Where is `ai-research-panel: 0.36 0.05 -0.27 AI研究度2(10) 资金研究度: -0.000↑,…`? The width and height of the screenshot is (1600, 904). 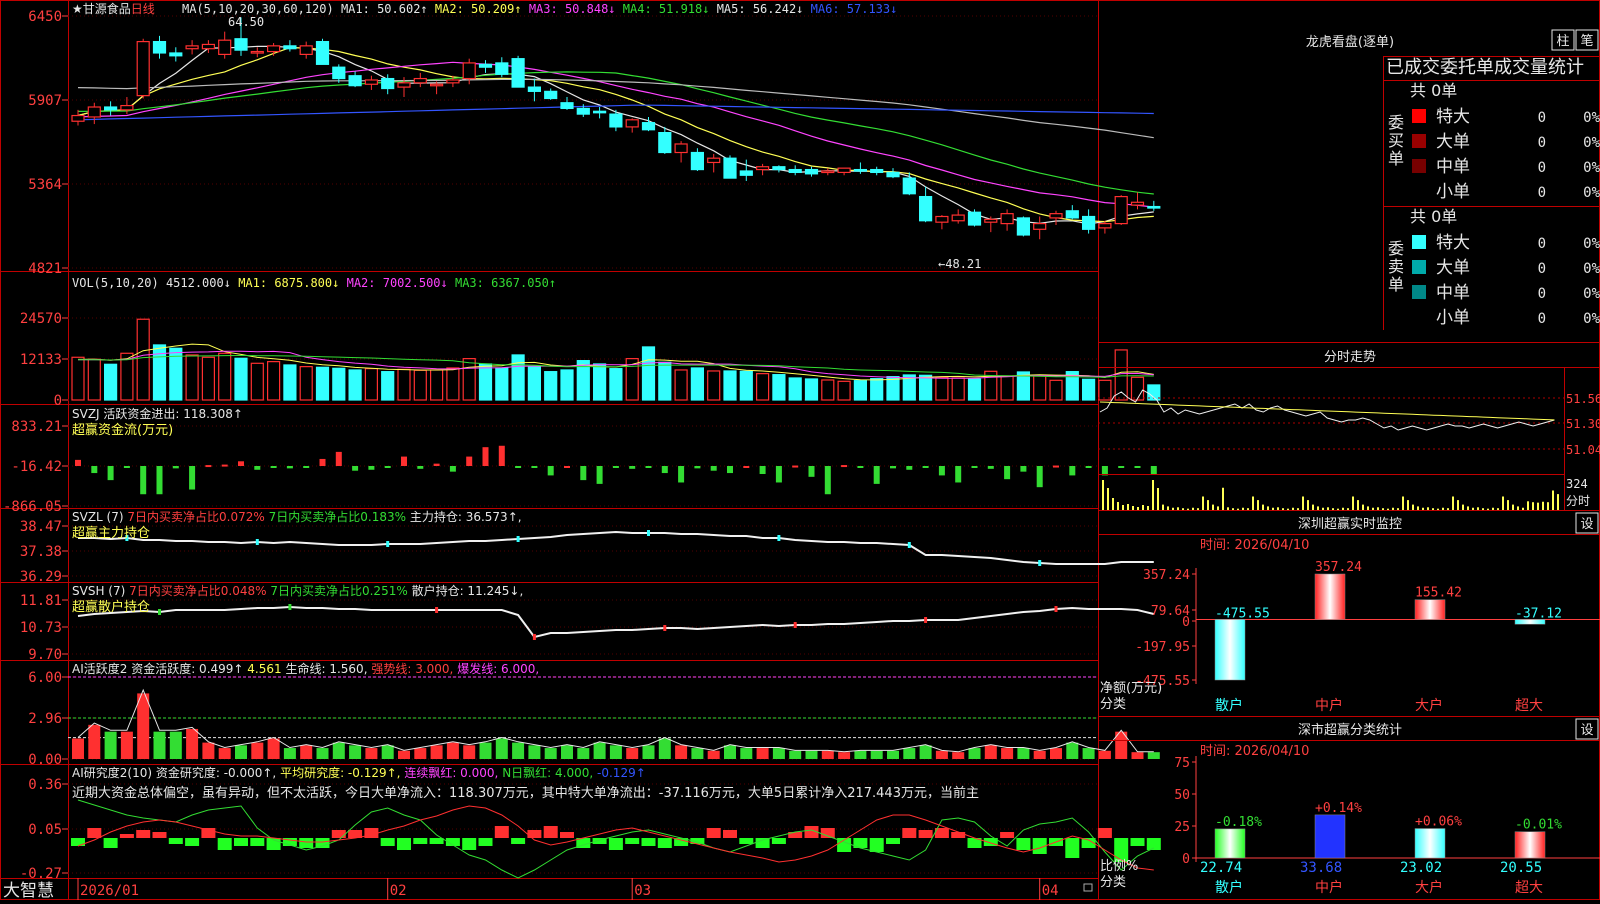
ai-research-panel: 0.36 0.05 -0.27 AI研究度2(10) 资金研究度: -0.000↑,… is located at coordinates (590, 823).